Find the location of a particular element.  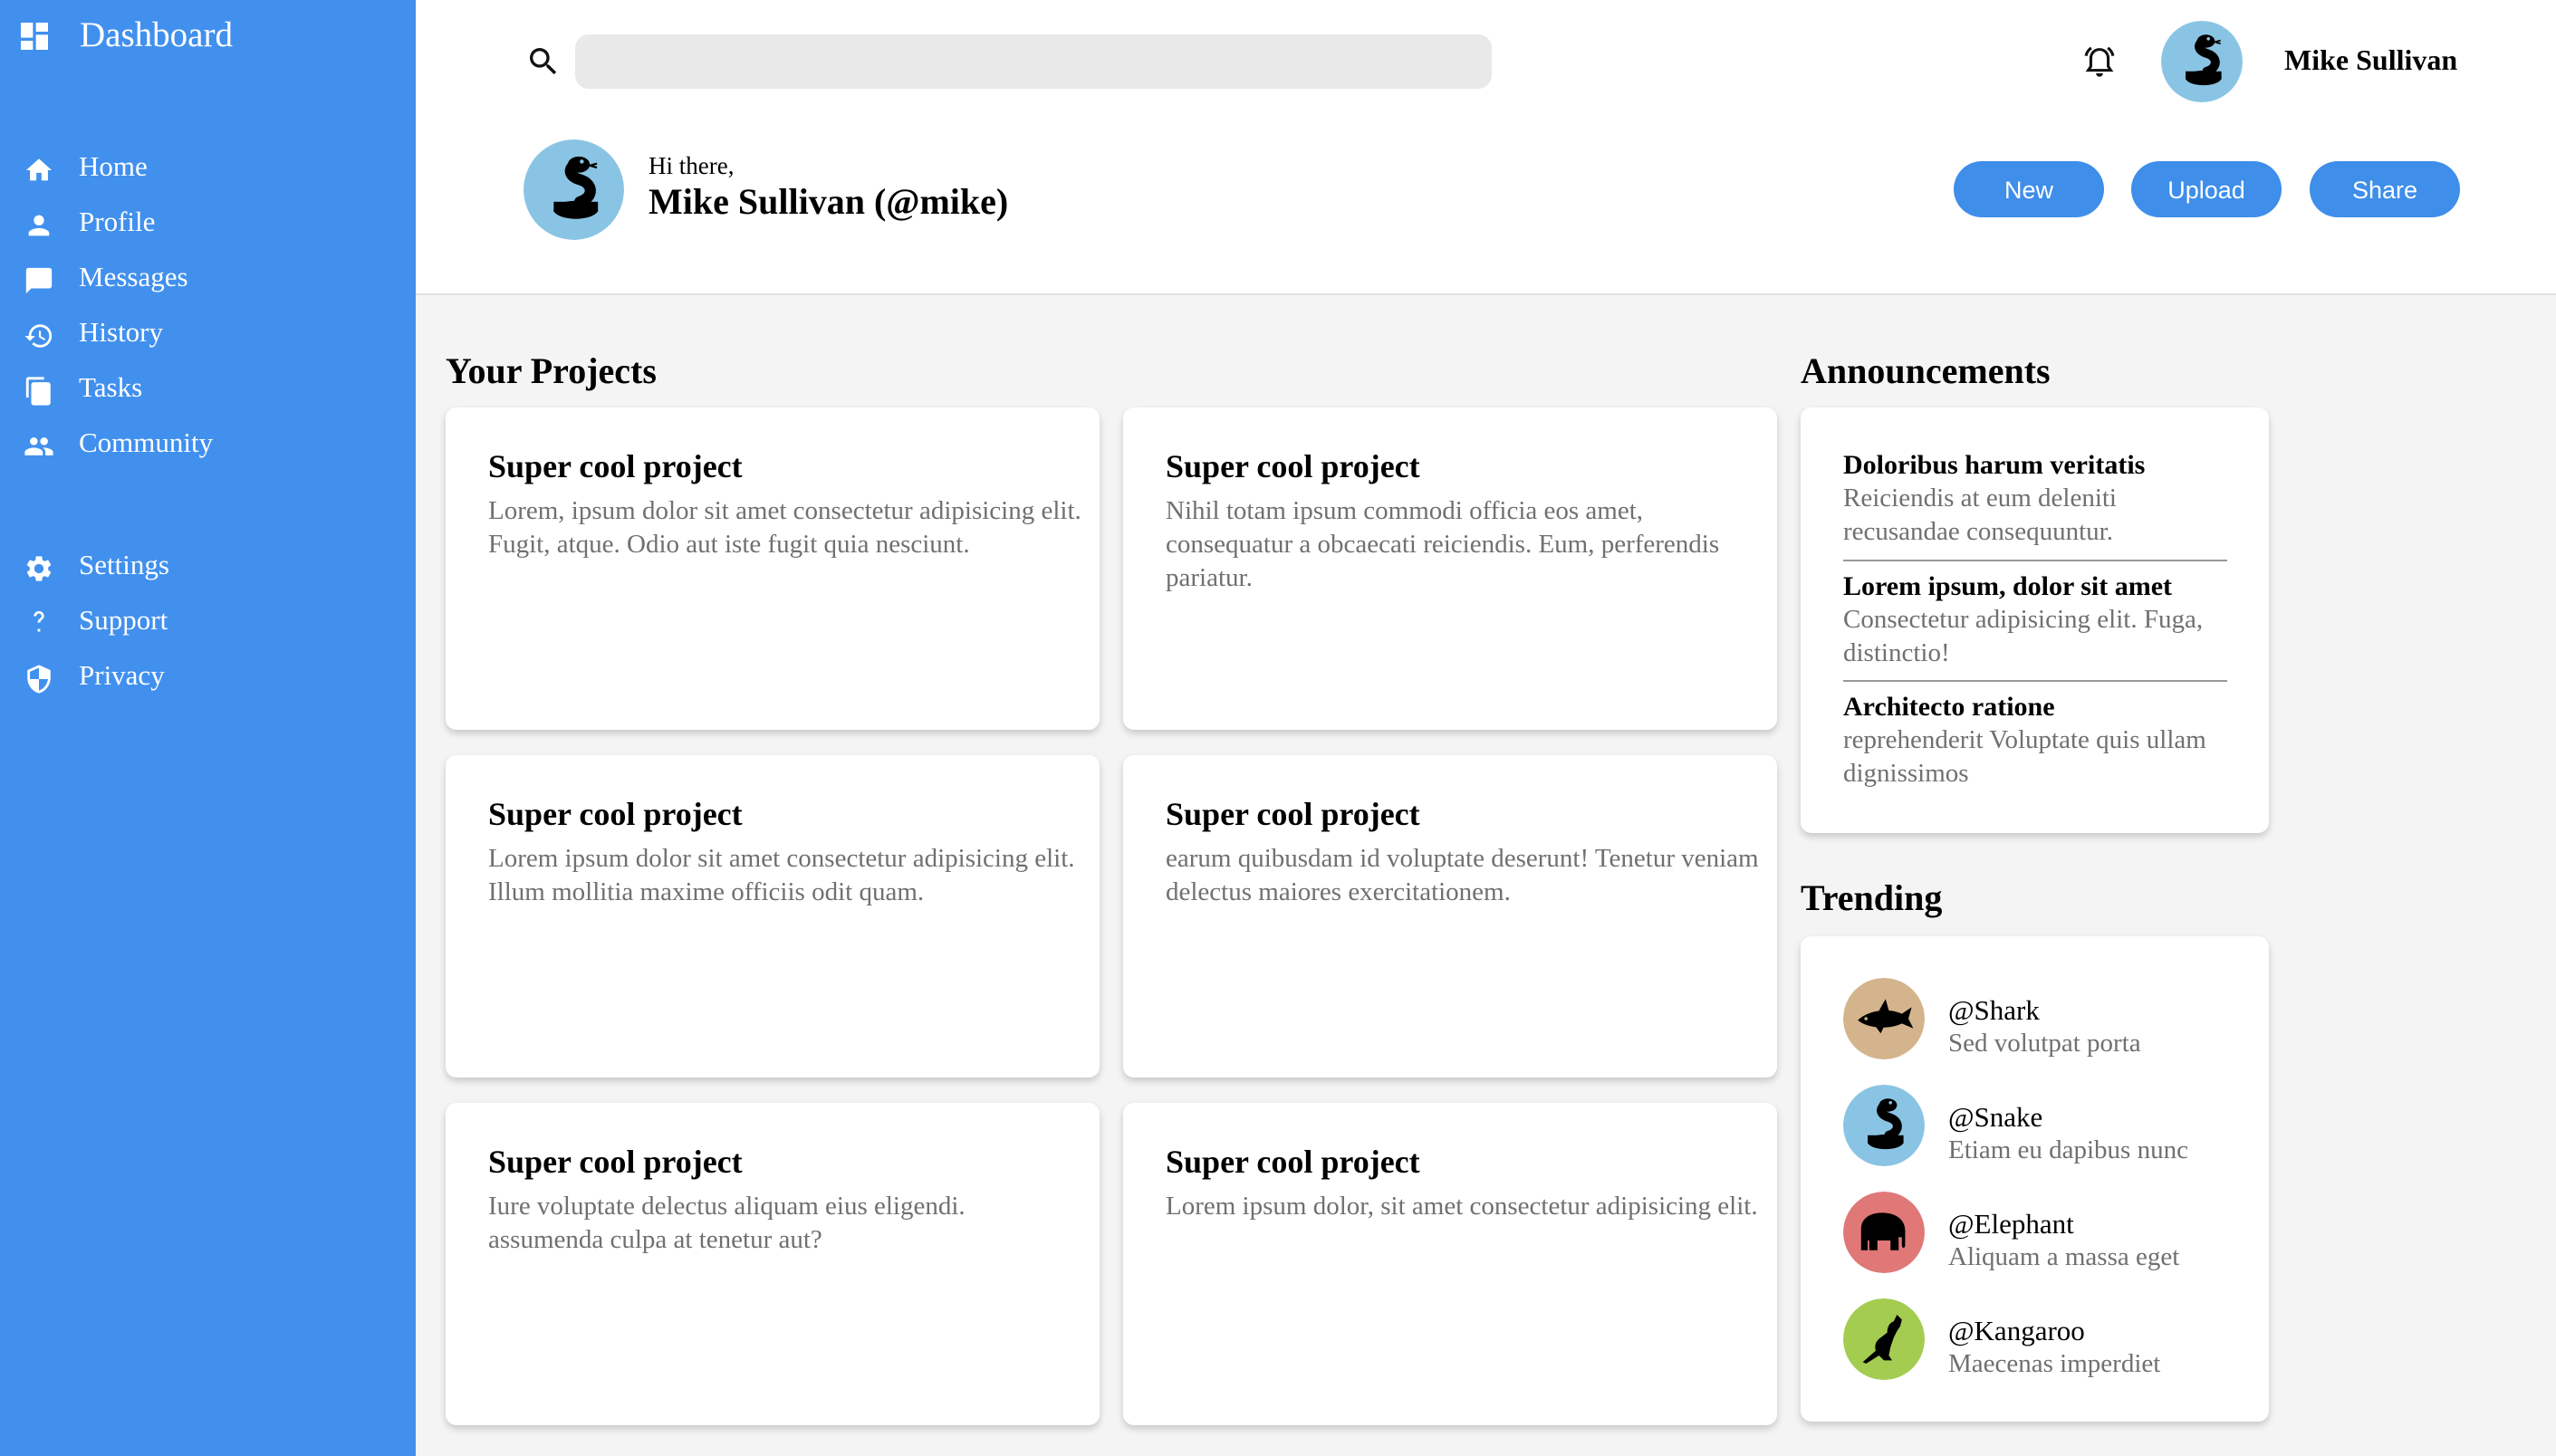

announcements-title: Announcements is located at coordinates (1926, 370).